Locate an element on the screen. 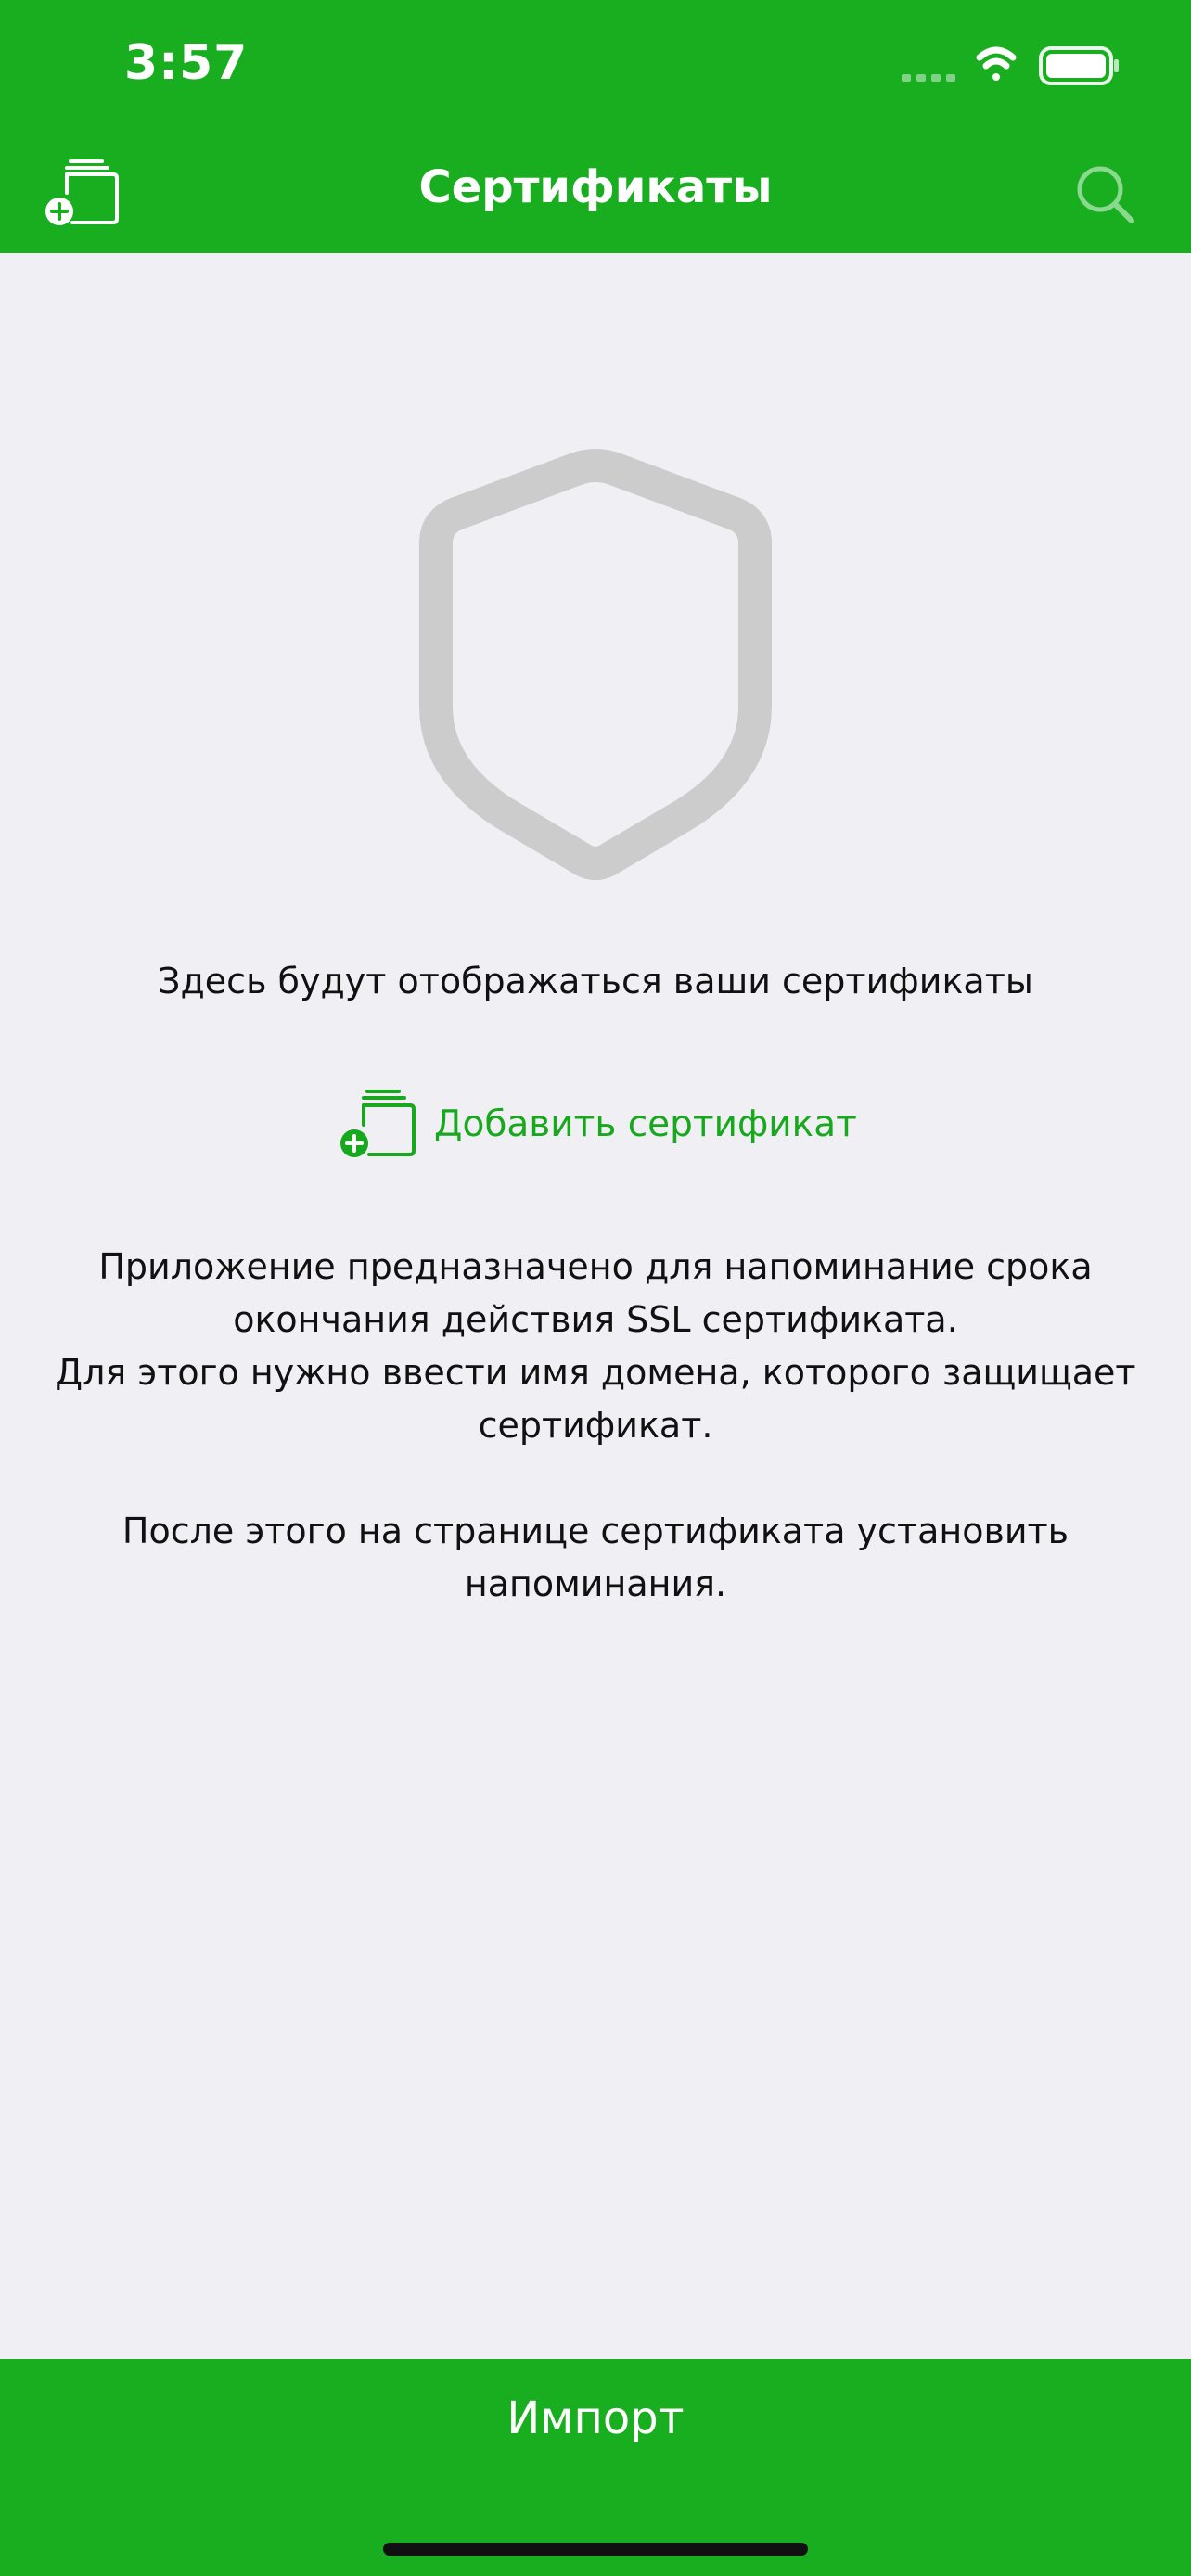 The width and height of the screenshot is (1191, 2576). search-icon is located at coordinates (1105, 194).